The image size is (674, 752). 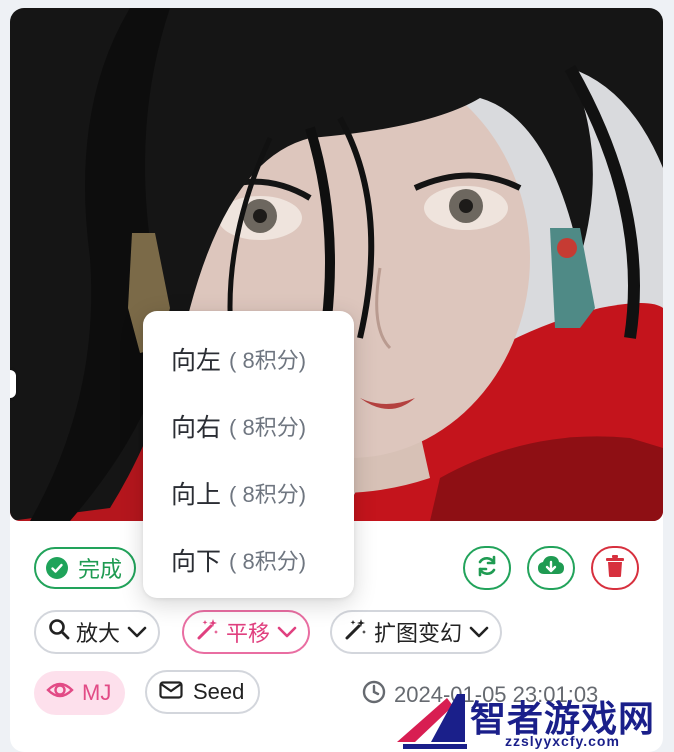 I want to click on upscale-dropdown: 放大, so click(x=97, y=632).